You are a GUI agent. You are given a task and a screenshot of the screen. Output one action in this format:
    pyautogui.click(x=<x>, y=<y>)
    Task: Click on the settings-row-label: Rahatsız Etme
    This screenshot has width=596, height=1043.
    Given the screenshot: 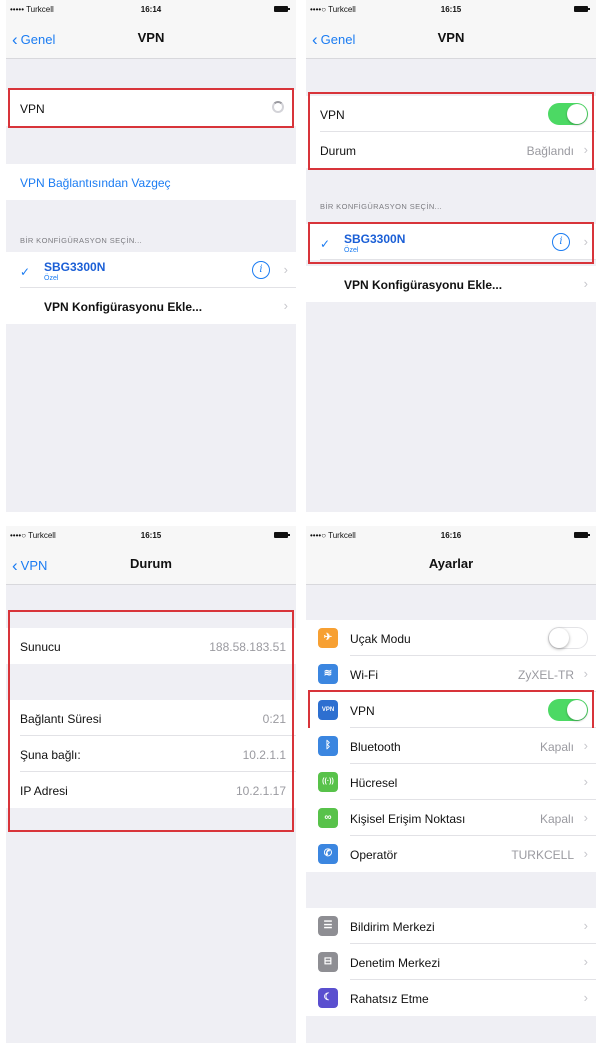 What is the action you would take?
    pyautogui.click(x=389, y=999)
    